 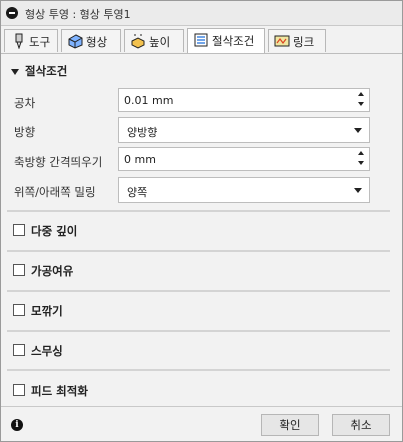 What do you see at coordinates (52, 271) in the screenshot?
I see `stock-to-leave-label: 가공여유` at bounding box center [52, 271].